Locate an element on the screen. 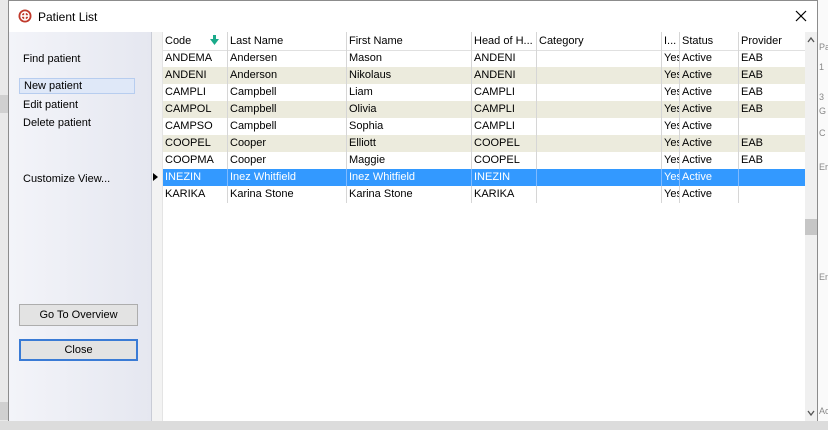  cell-first-name: Olivia is located at coordinates (408, 109).